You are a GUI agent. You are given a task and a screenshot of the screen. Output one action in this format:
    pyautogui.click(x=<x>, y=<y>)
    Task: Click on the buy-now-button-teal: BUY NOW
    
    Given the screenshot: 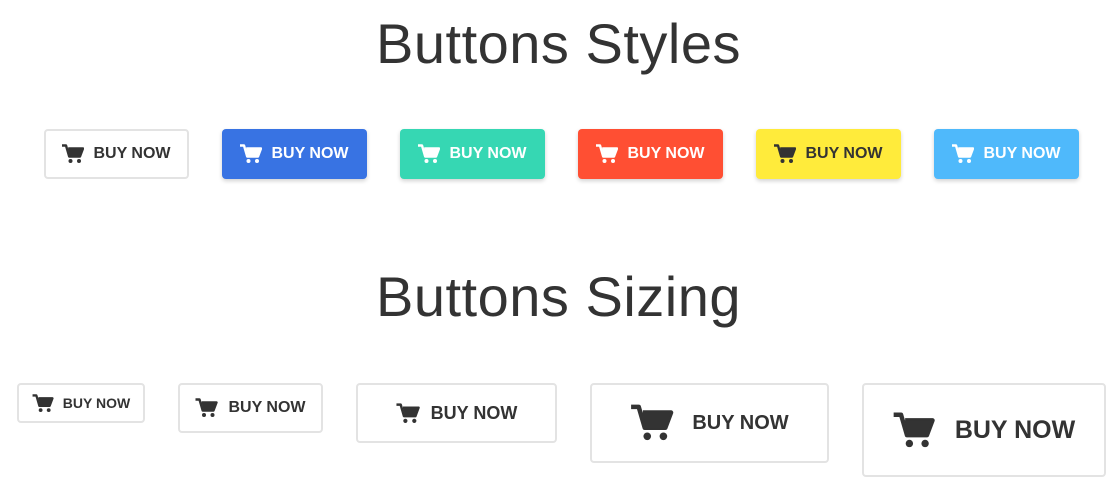 What is the action you would take?
    pyautogui.click(x=472, y=154)
    